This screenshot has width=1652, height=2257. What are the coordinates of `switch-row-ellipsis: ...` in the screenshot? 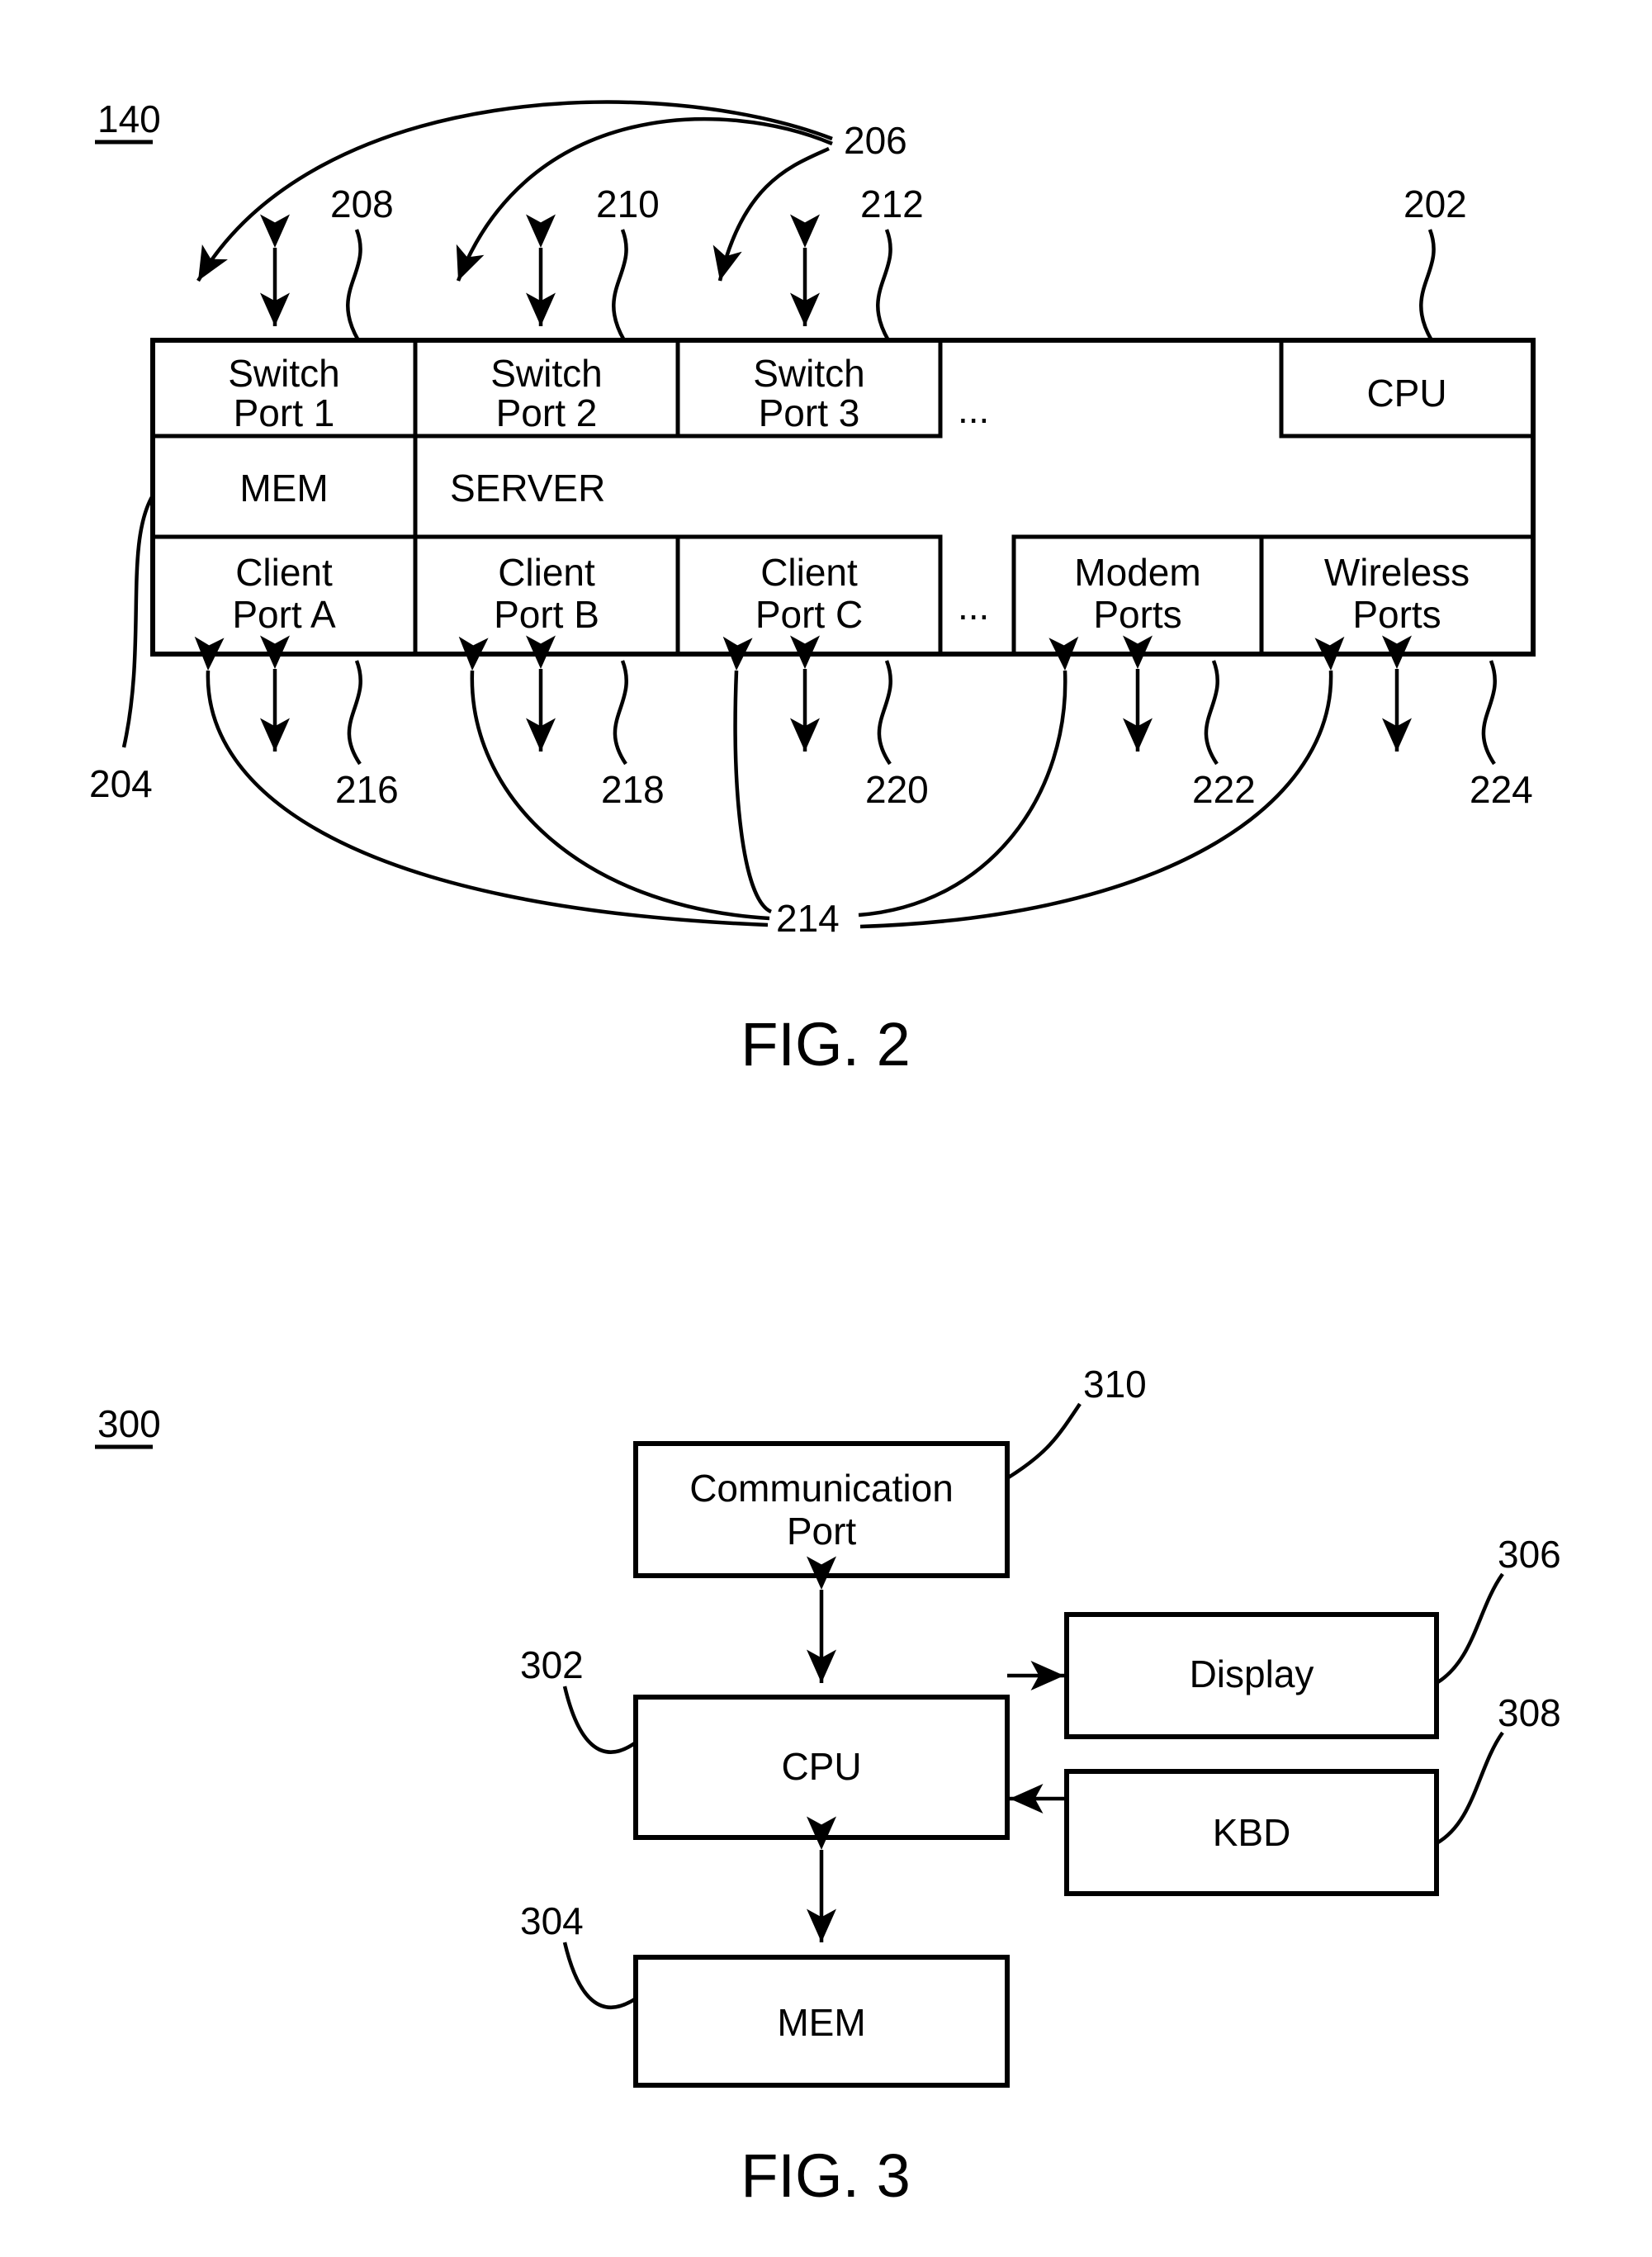 It's located at (973, 409).